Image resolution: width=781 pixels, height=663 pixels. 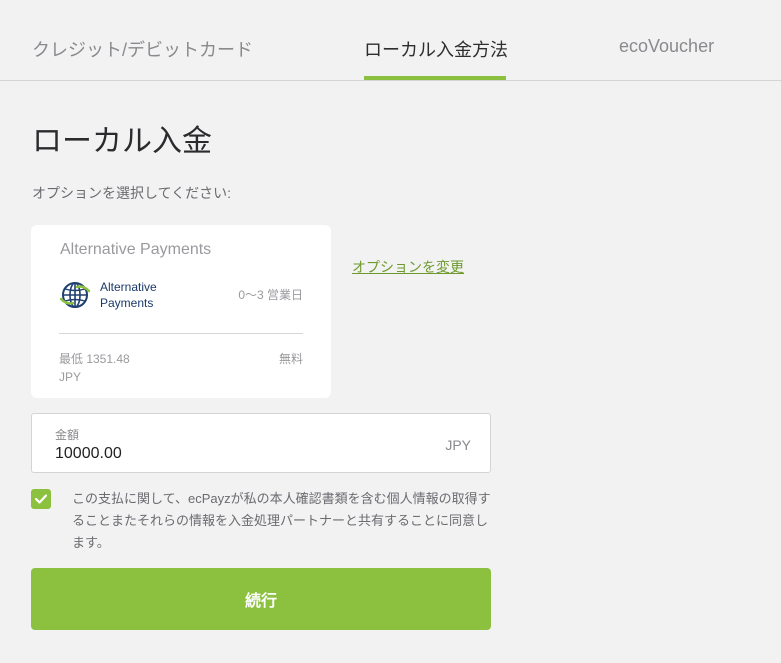 What do you see at coordinates (435, 78) in the screenshot?
I see `active-tab-indicator` at bounding box center [435, 78].